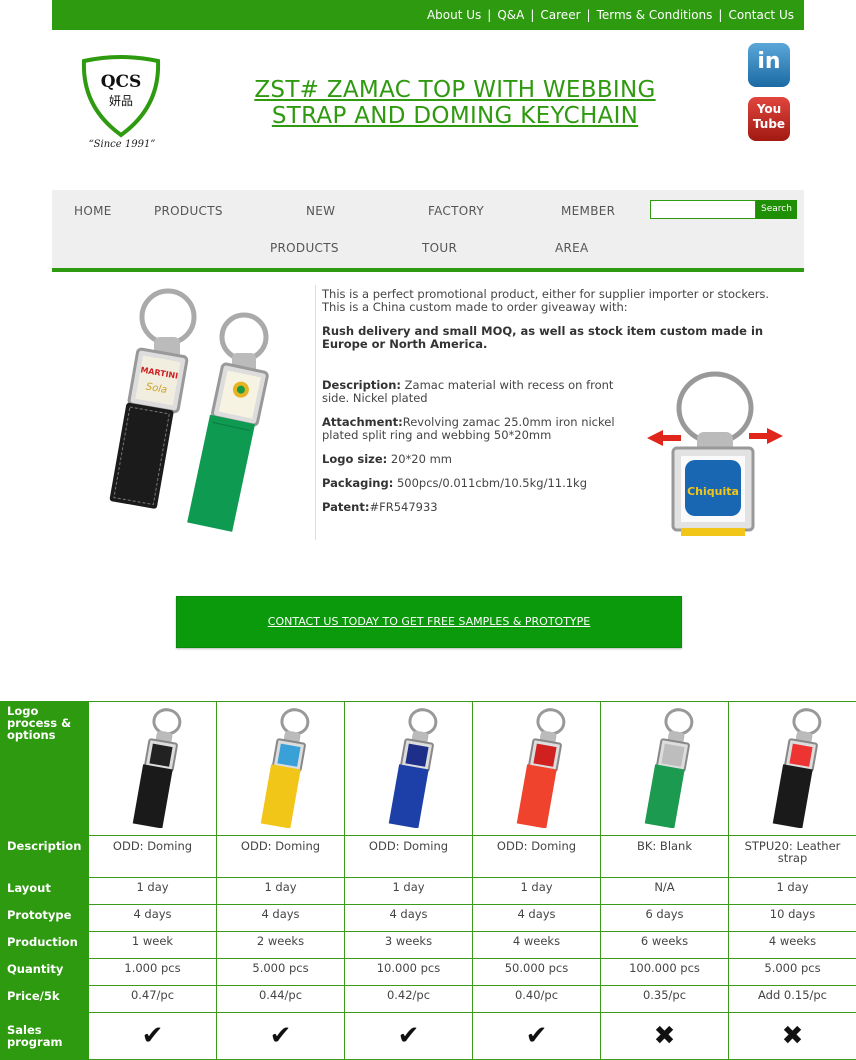  What do you see at coordinates (455, 116) in the screenshot?
I see `page-title-line2: STRAP AND DOMING KEYCHAIN` at bounding box center [455, 116].